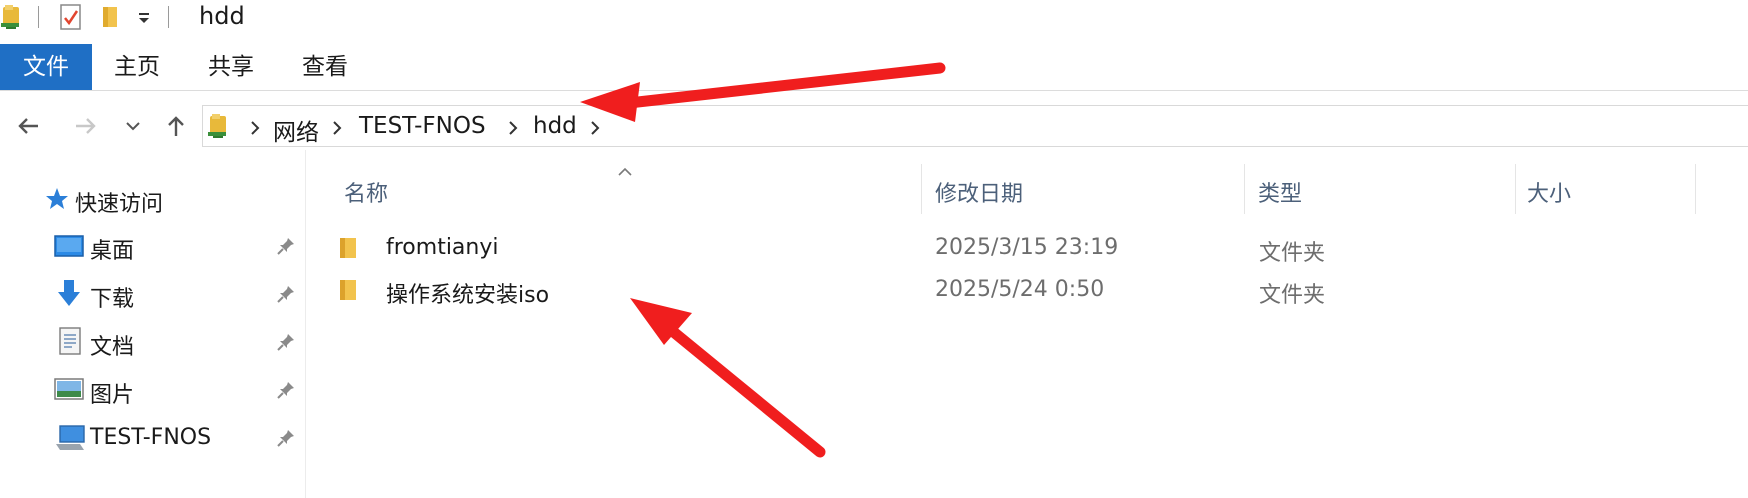 The width and height of the screenshot is (1748, 498). I want to click on file-name: 操作系统安装iso, so click(468, 295).